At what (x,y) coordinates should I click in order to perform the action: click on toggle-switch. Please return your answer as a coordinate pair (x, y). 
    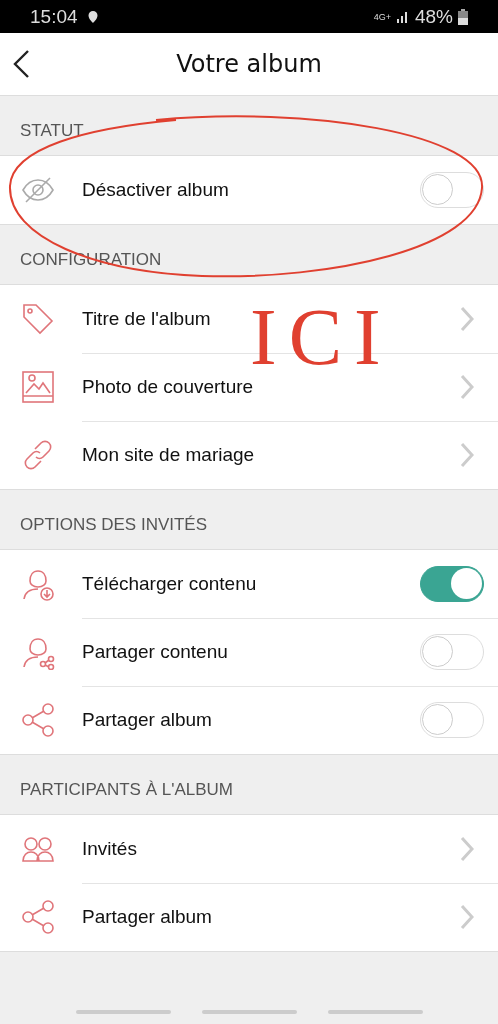
    Looking at the image, I should click on (452, 584).